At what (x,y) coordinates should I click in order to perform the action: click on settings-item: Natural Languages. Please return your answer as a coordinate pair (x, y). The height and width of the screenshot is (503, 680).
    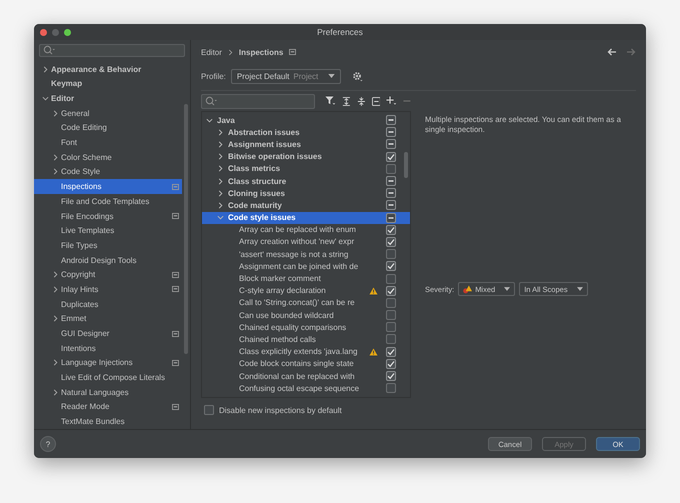
    Looking at the image, I should click on (108, 392).